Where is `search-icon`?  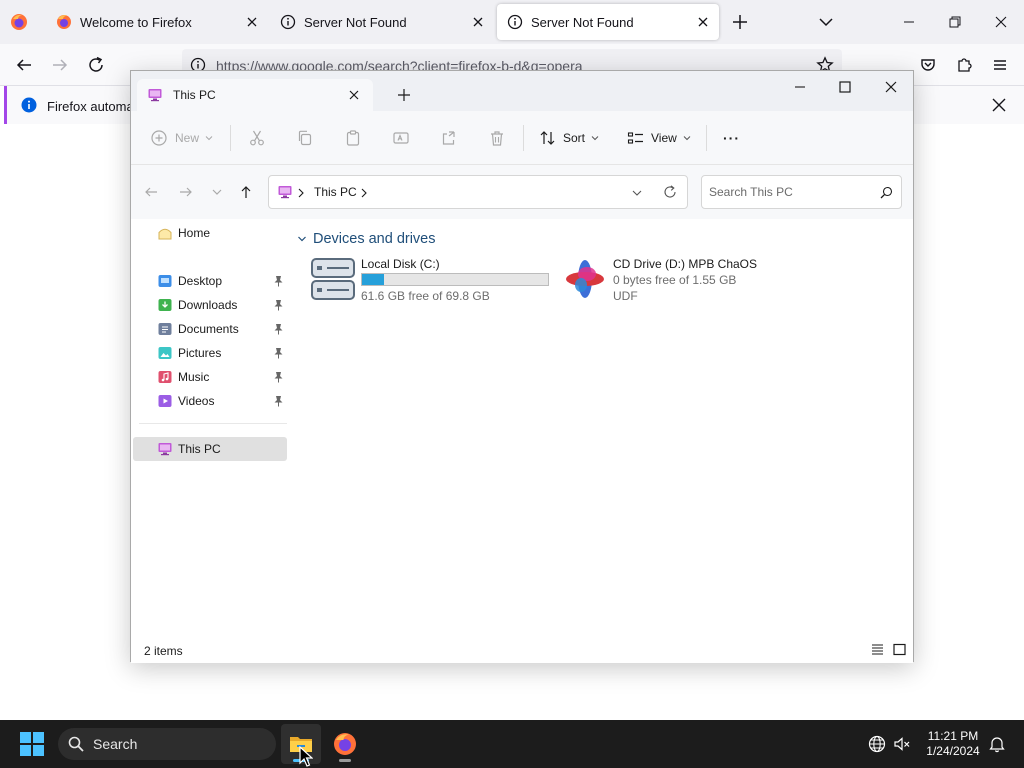 search-icon is located at coordinates (886, 192).